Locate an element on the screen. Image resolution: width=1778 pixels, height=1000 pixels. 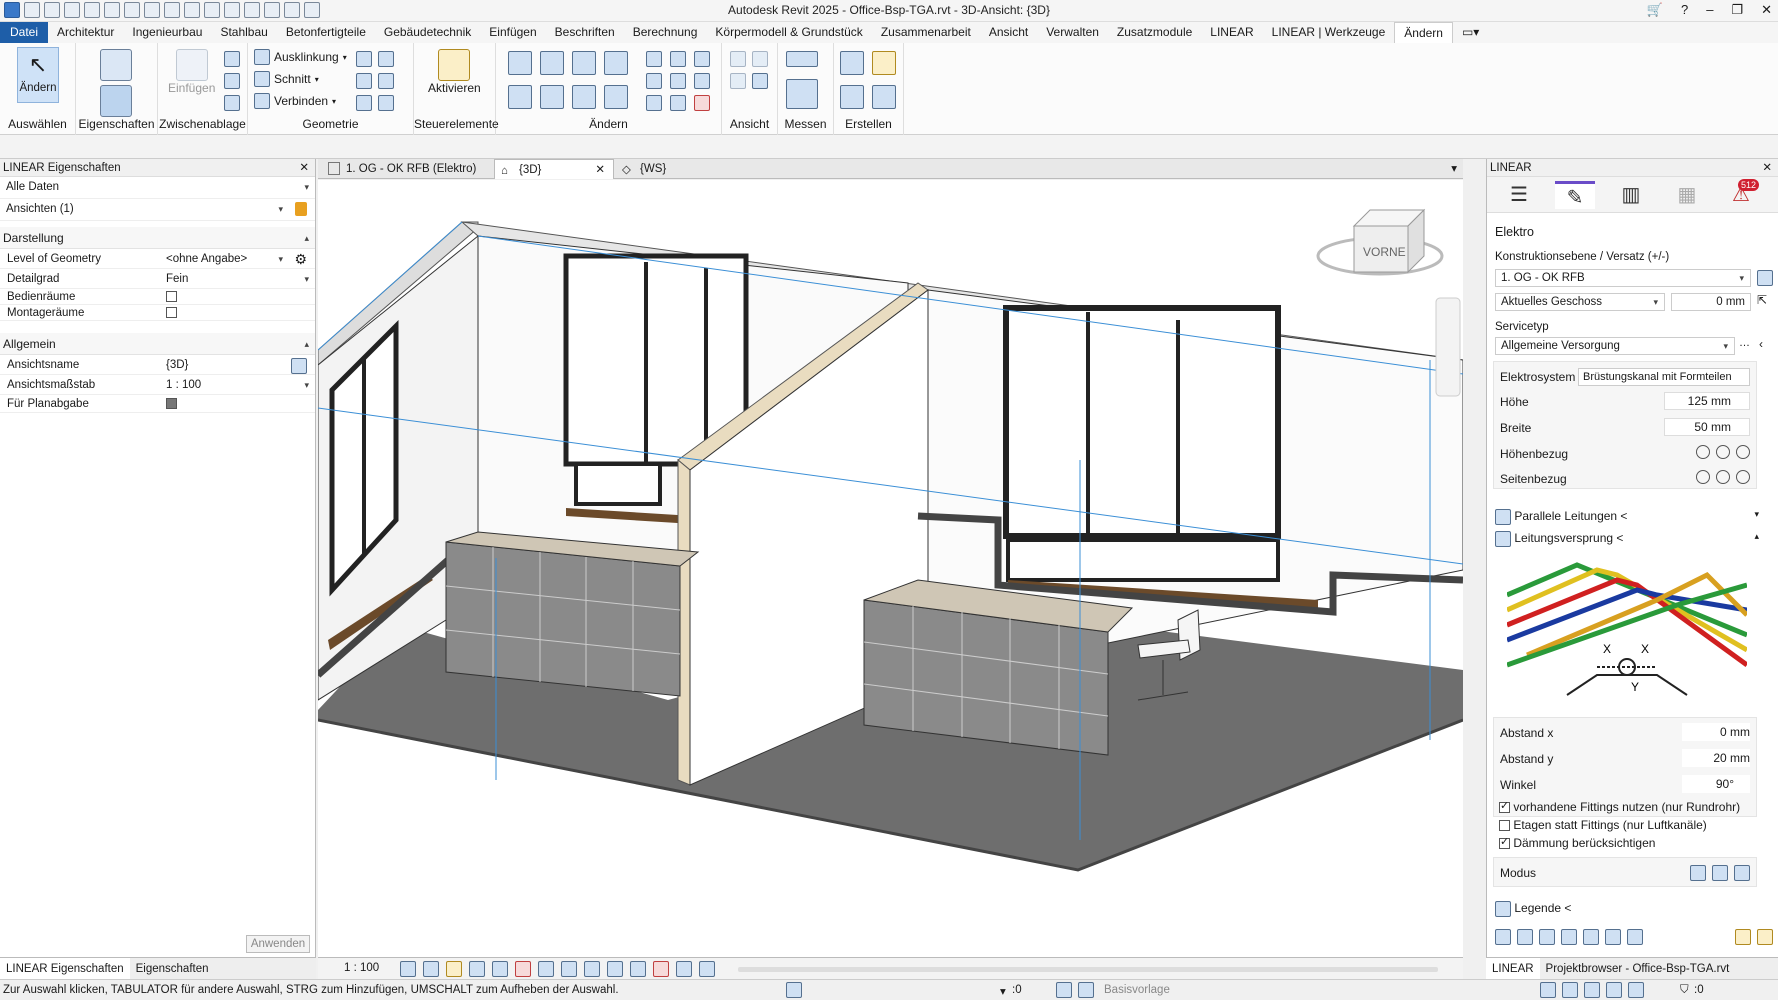
visual-style-icon is located at coordinates (431, 969).